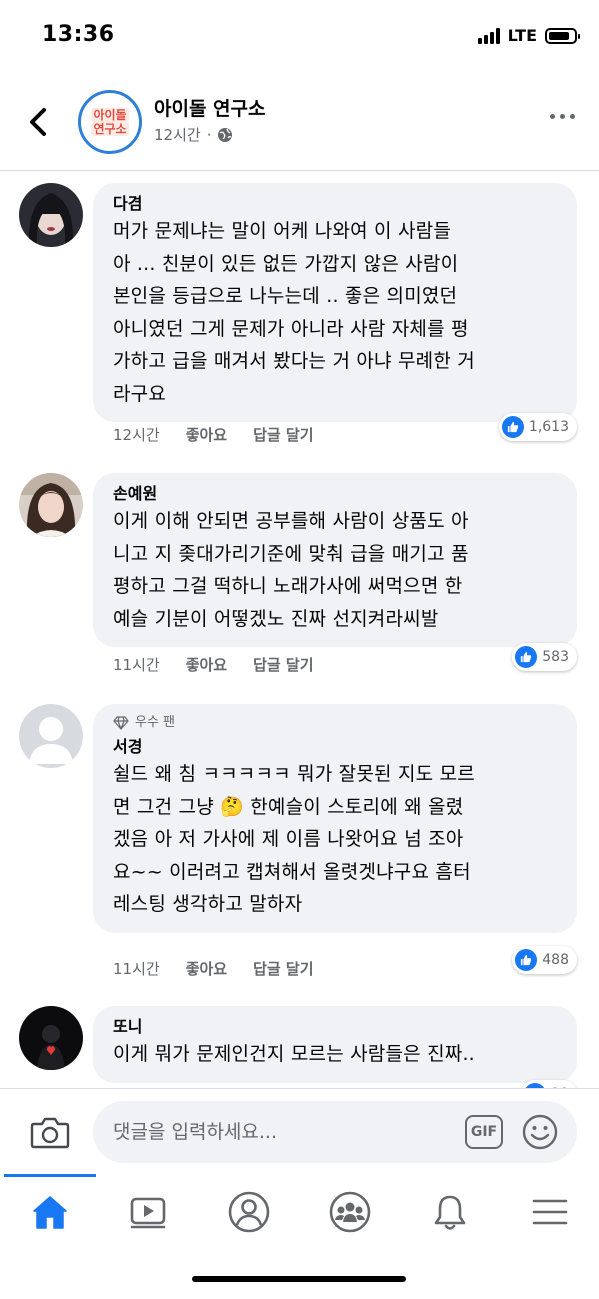 This screenshot has height=1299, width=599. What do you see at coordinates (299, 1214) in the screenshot?
I see `bottom-tab-bar` at bounding box center [299, 1214].